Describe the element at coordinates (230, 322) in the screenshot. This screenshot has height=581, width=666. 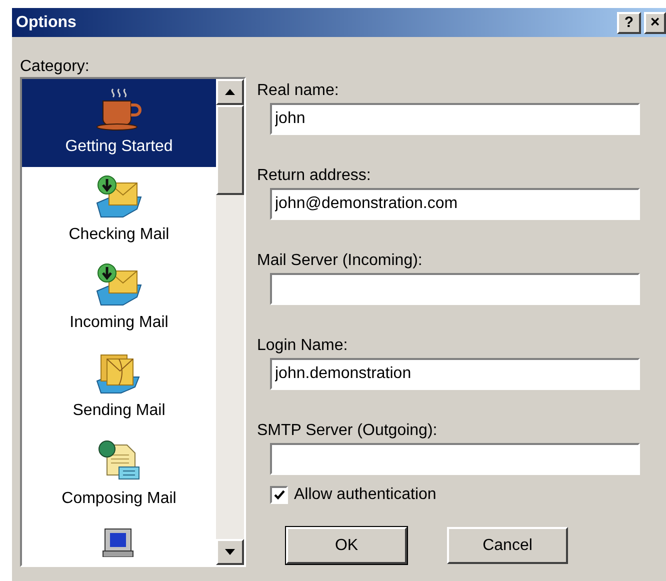
I see `scrollbar` at that location.